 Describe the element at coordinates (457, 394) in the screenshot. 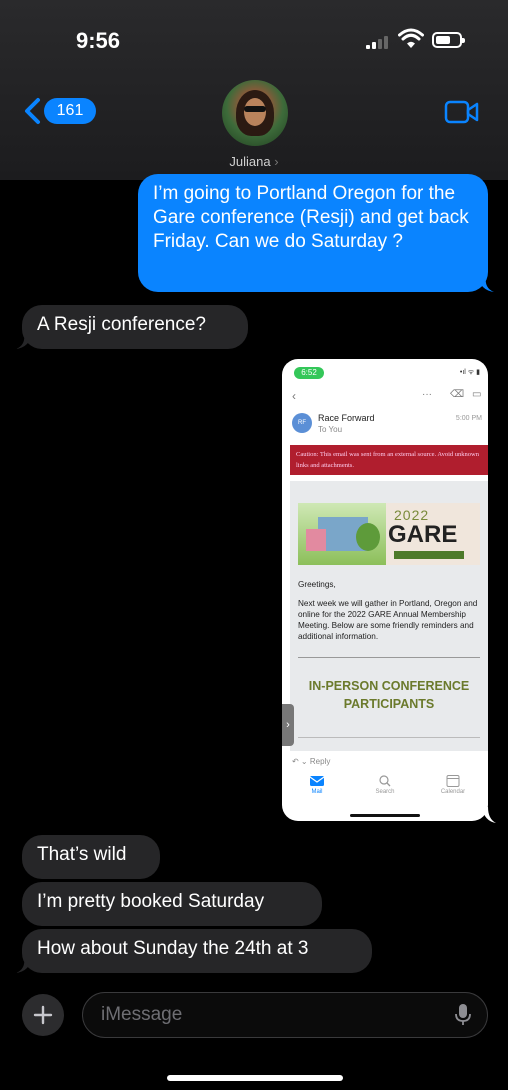

I see `trash-icon: ⌫` at that location.